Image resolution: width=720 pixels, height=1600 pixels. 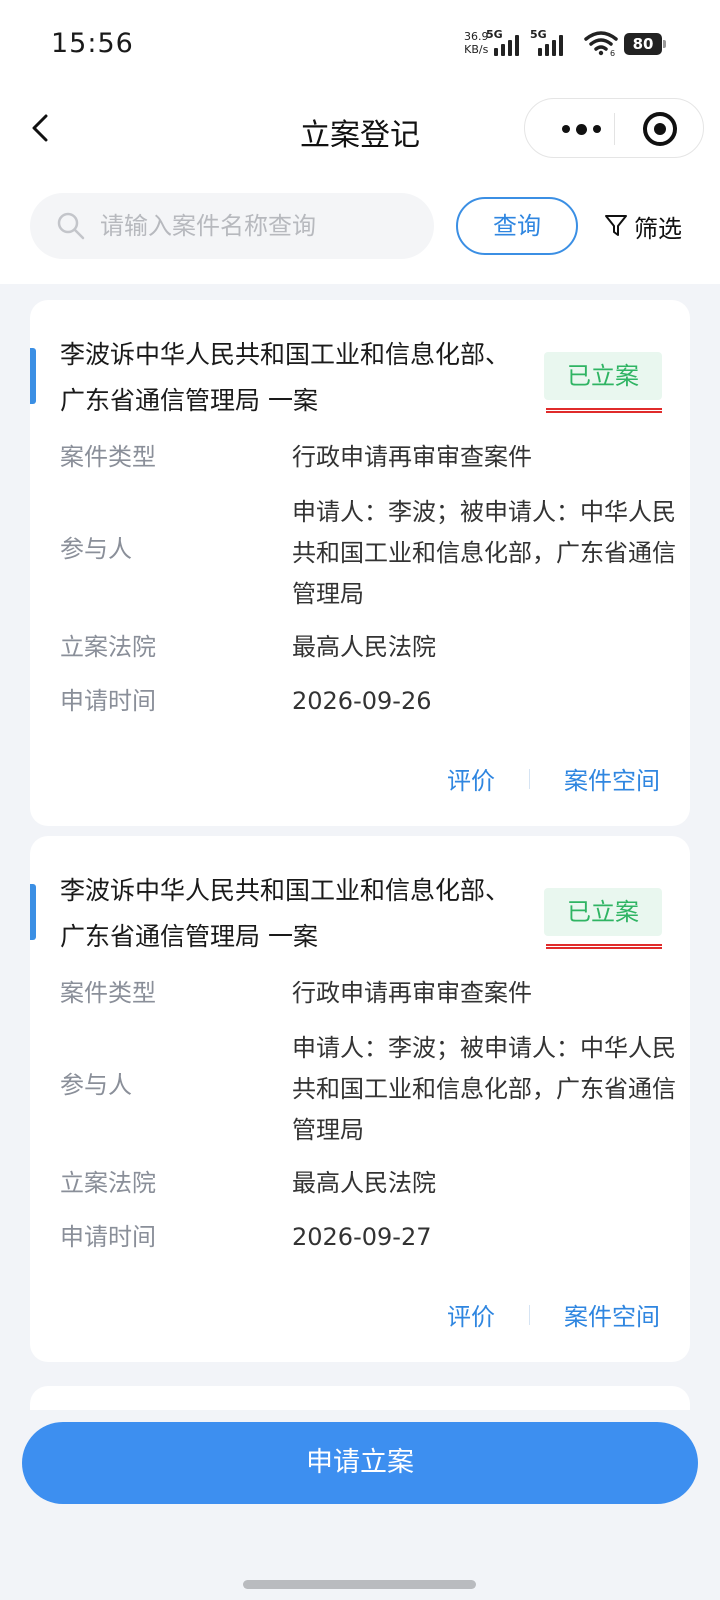 What do you see at coordinates (612, 52) in the screenshot?
I see `svg-text: 6` at bounding box center [612, 52].